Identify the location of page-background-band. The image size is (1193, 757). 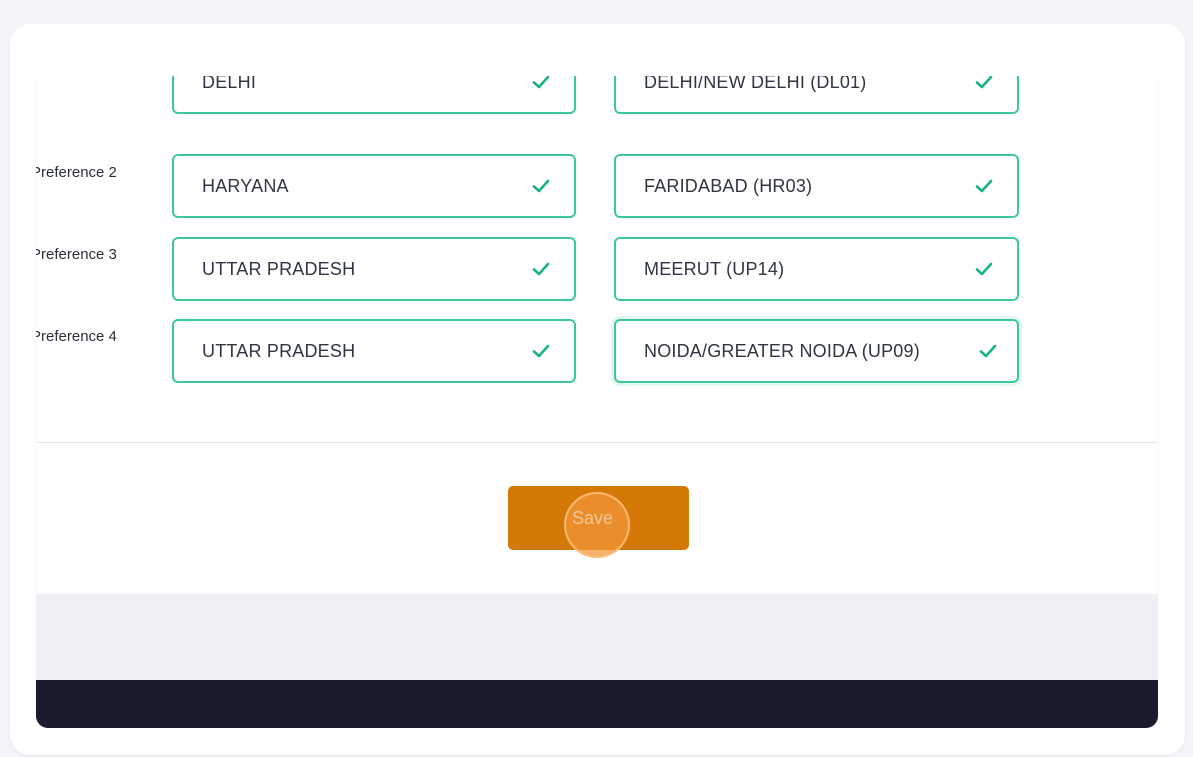
(597, 637).